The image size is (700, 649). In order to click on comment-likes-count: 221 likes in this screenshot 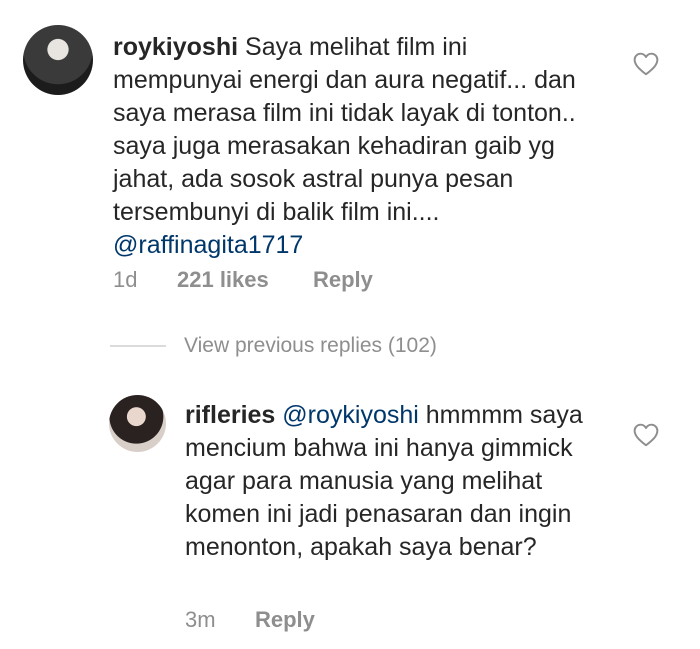, I will do `click(245, 280)`.